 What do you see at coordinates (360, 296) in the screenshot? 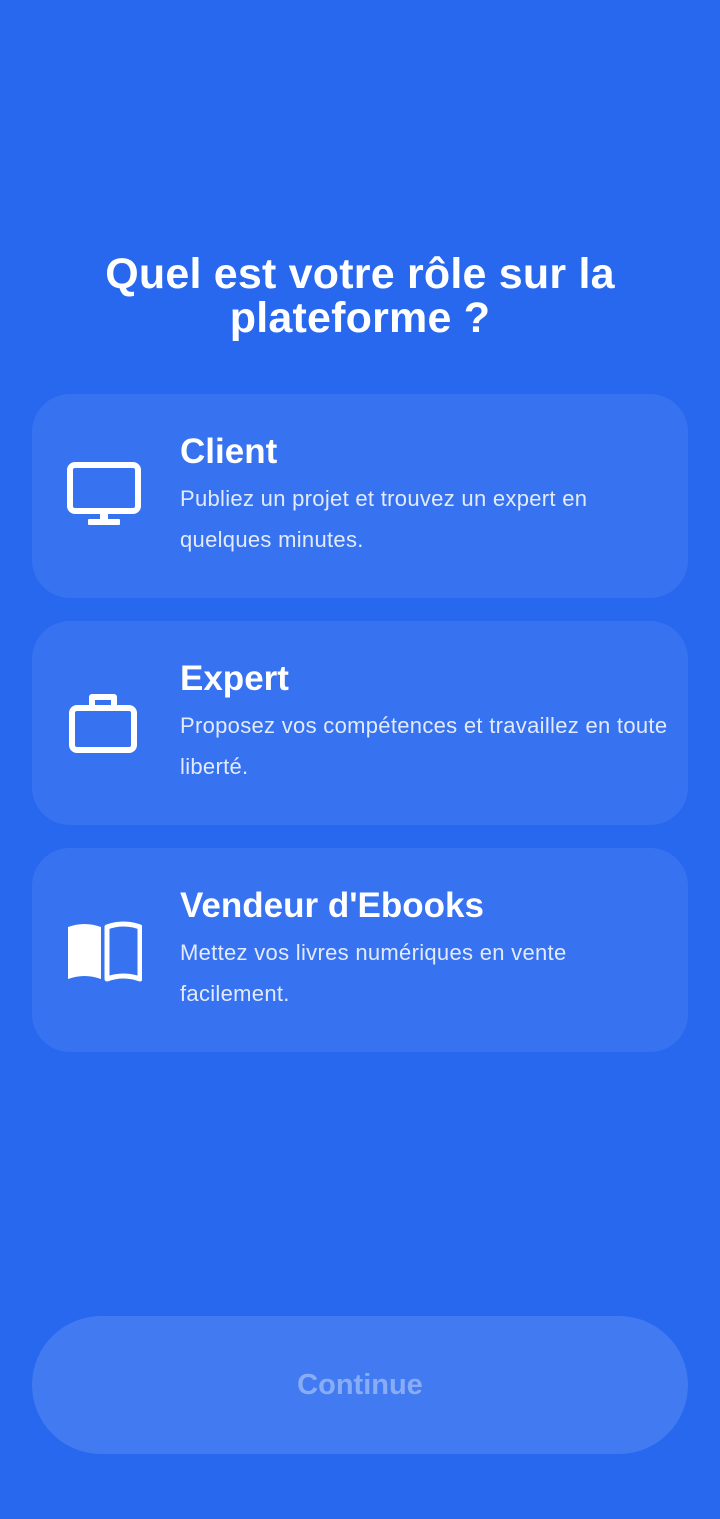
I see `page-title: Quel est votre rôle sur la plateforme ?` at bounding box center [360, 296].